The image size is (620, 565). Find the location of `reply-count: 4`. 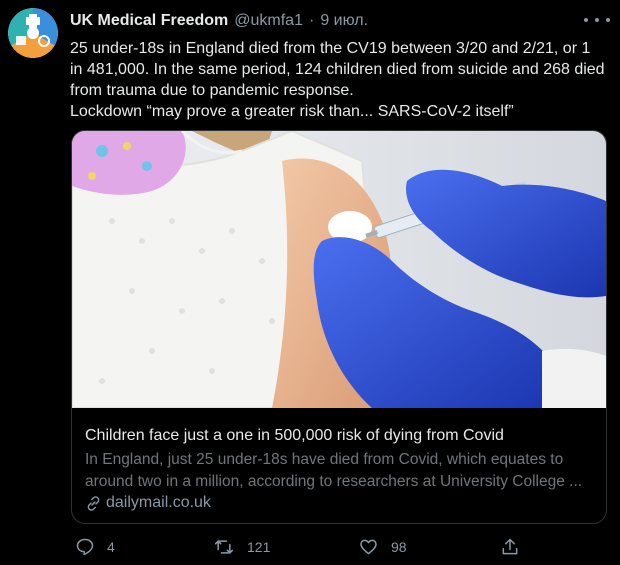

reply-count: 4 is located at coordinates (111, 547).